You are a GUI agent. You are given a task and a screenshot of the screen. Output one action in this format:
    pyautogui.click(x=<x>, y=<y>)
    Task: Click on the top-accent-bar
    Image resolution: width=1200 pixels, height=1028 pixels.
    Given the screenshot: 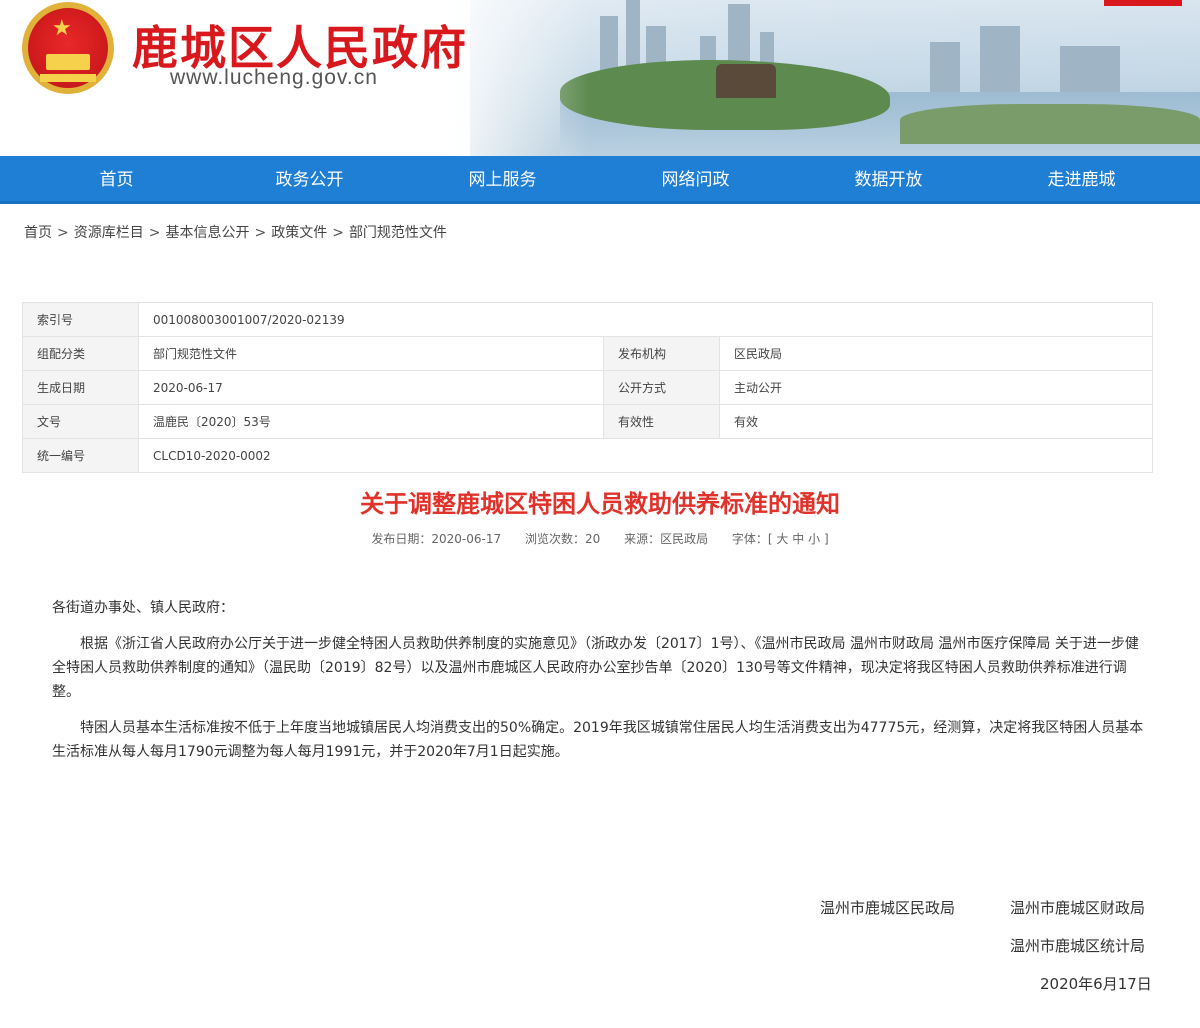 What is the action you would take?
    pyautogui.click(x=1143, y=3)
    